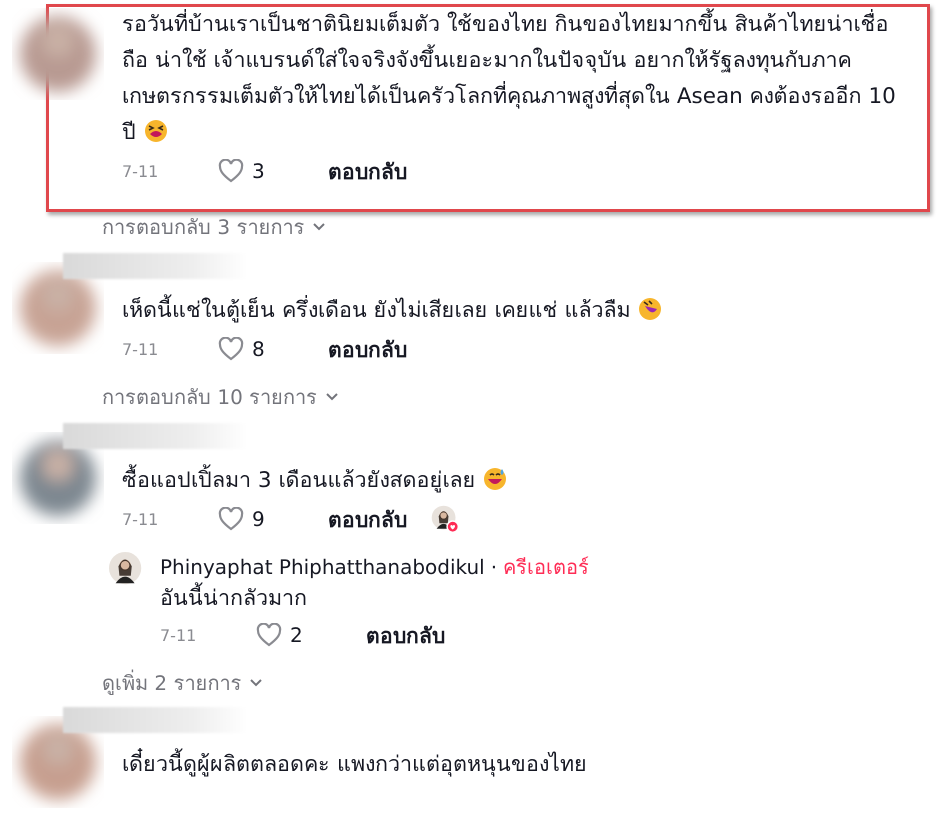  I want to click on reply-text: อันนี้น่ากลัวมาก, so click(375, 599).